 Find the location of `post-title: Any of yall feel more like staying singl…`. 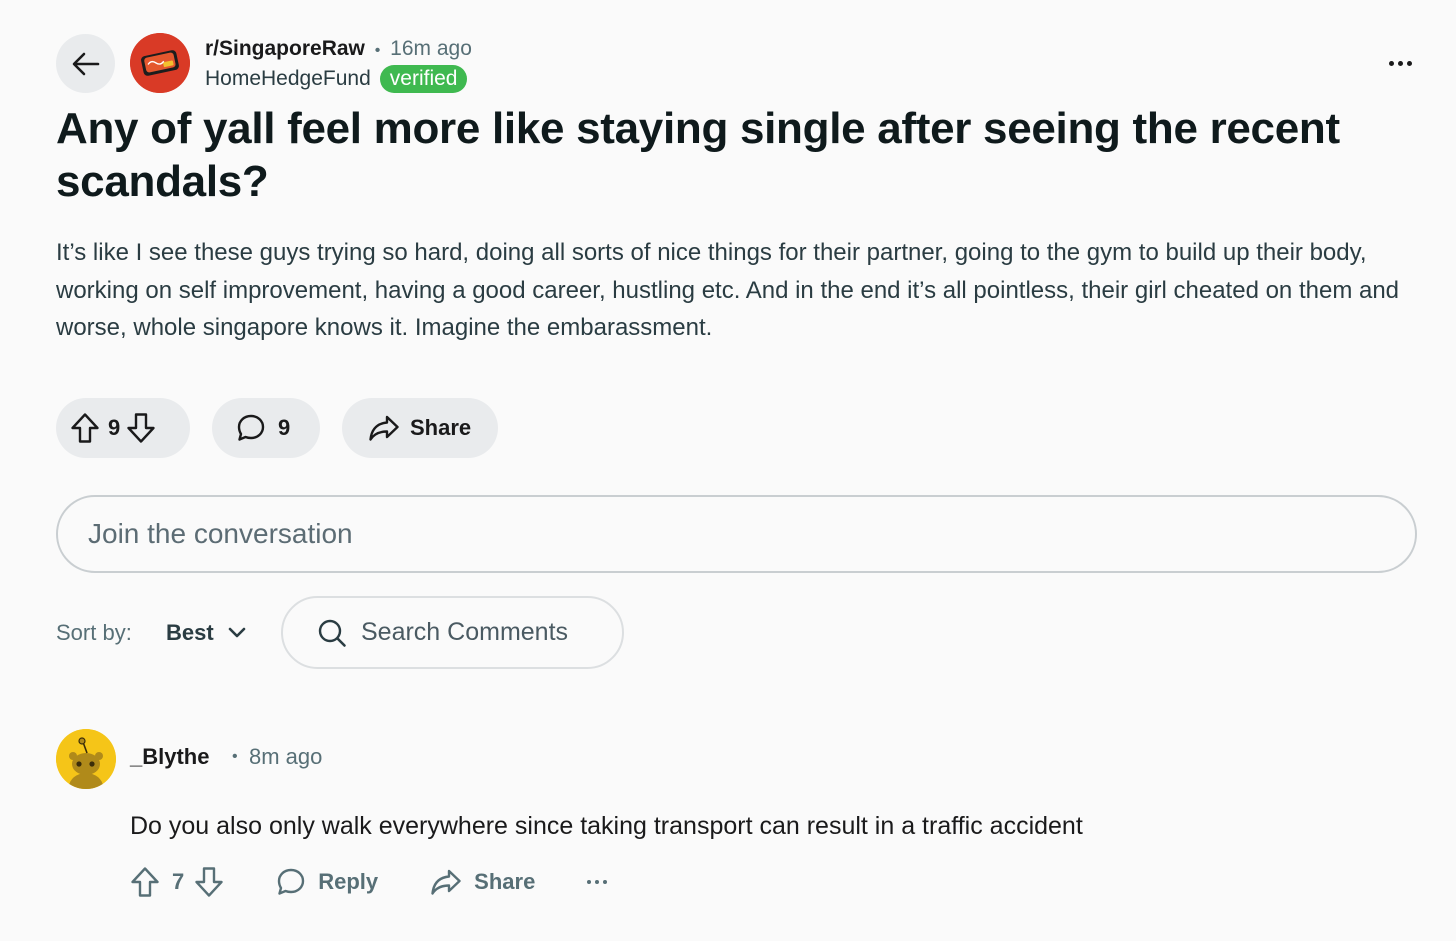

post-title: Any of yall feel more like staying singl… is located at coordinates (698, 155).